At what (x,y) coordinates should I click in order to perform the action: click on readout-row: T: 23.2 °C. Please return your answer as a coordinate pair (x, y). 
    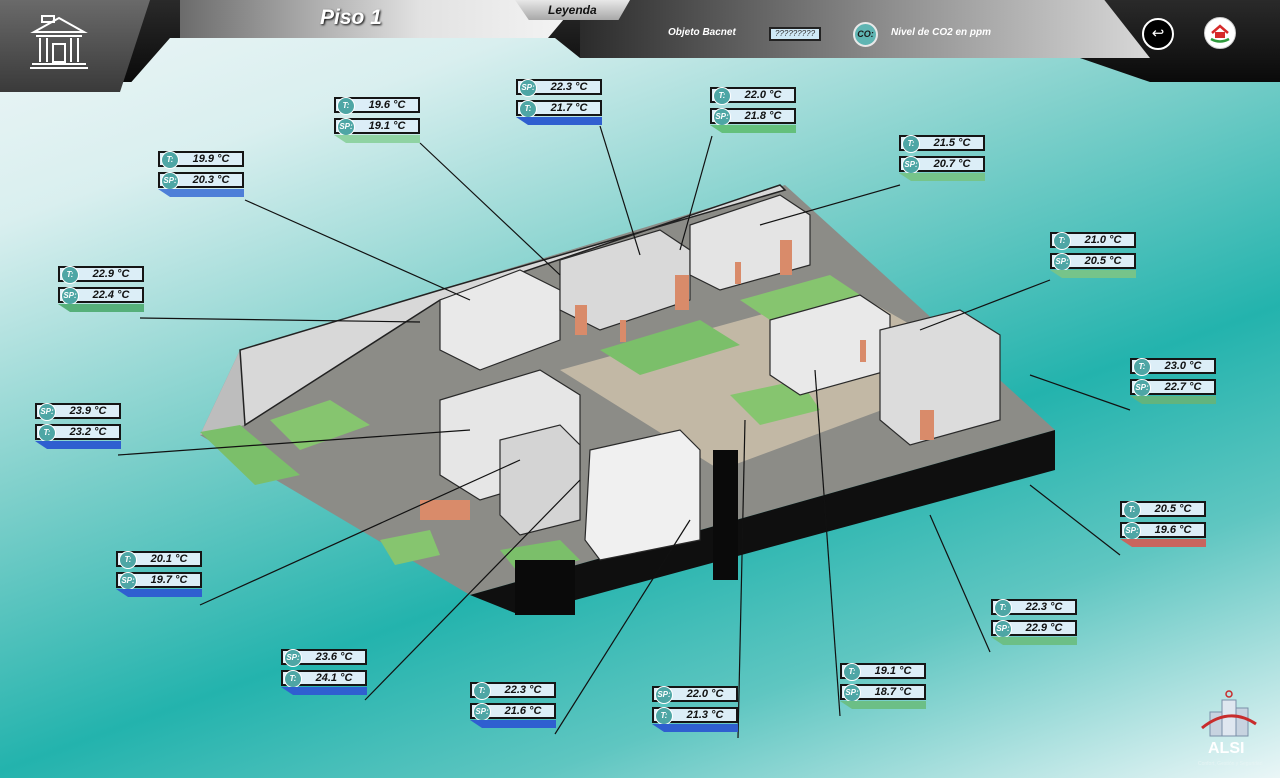
    Looking at the image, I should click on (78, 433).